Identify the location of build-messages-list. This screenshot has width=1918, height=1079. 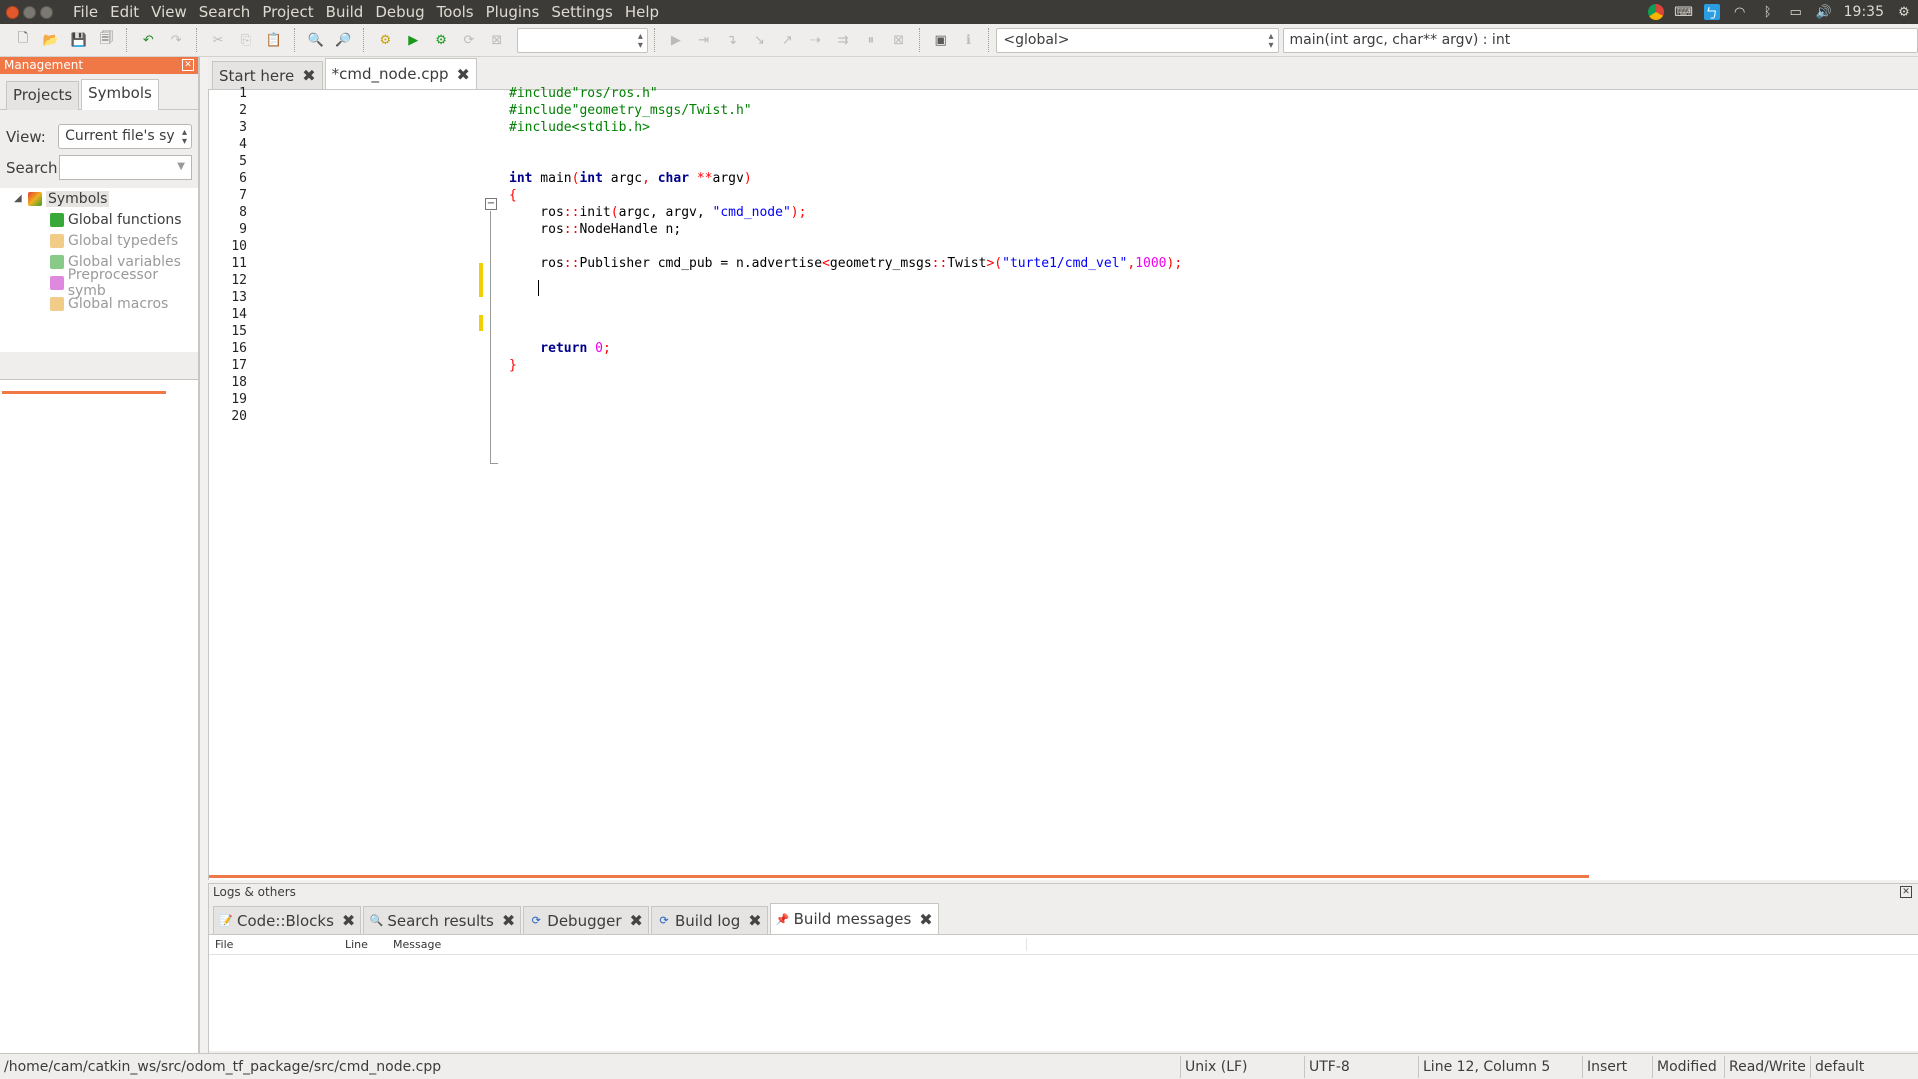
(1063, 1003).